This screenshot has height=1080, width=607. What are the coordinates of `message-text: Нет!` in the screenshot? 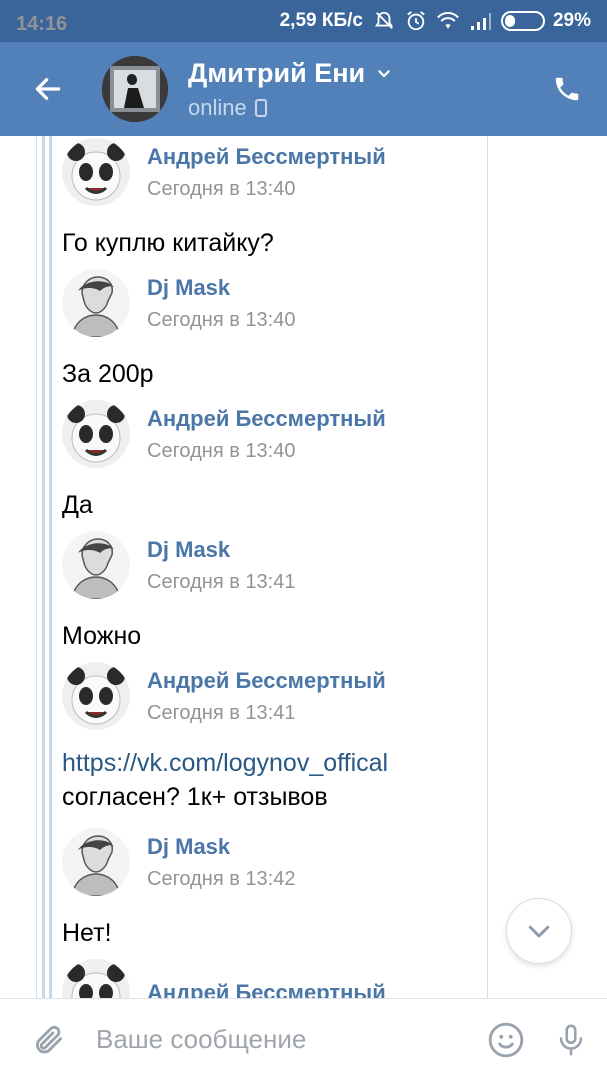 It's located at (87, 933).